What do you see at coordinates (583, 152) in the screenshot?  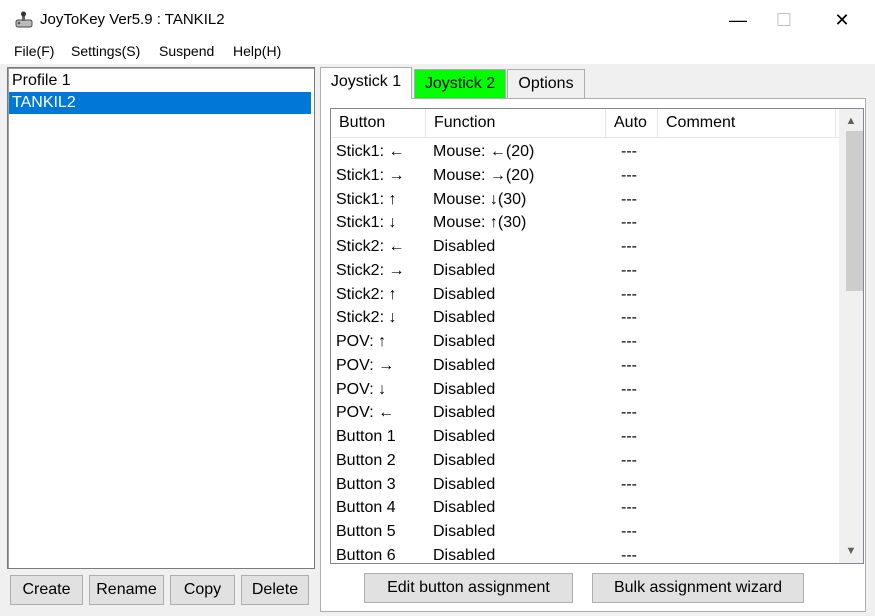 I see `table-row: Stick1: ← Mouse: ←(20) ---` at bounding box center [583, 152].